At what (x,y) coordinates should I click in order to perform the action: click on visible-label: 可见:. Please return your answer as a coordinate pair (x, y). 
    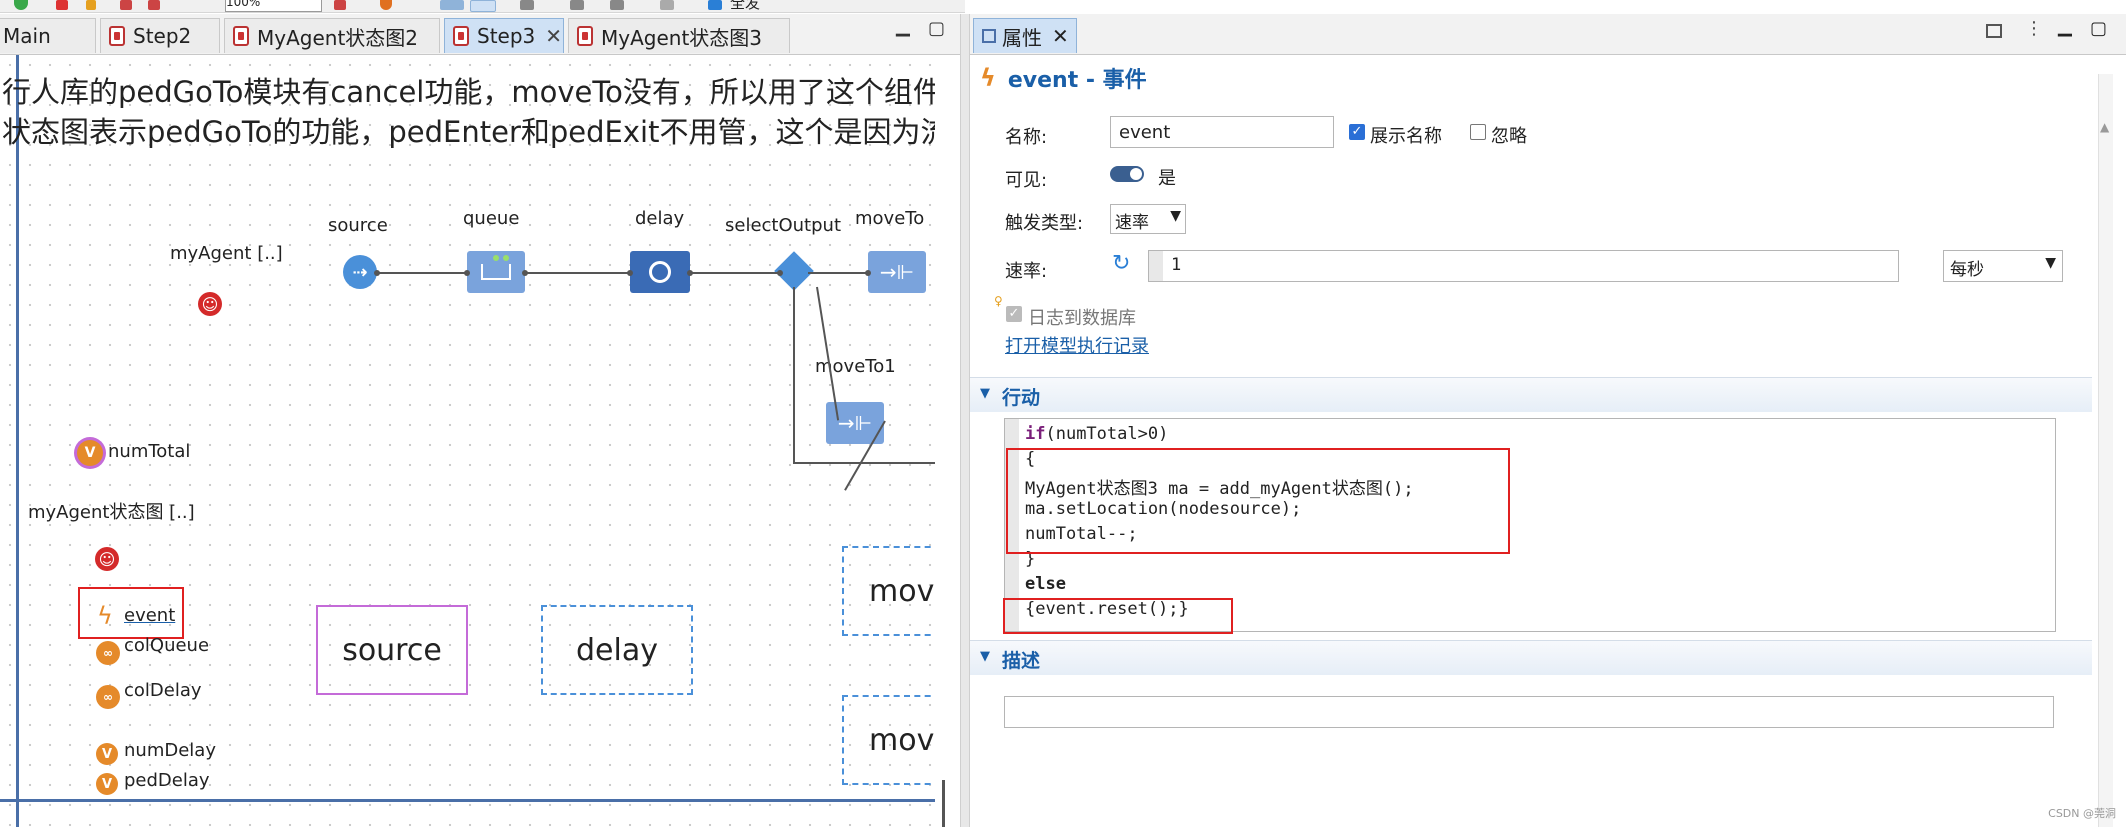
    Looking at the image, I should click on (1026, 180).